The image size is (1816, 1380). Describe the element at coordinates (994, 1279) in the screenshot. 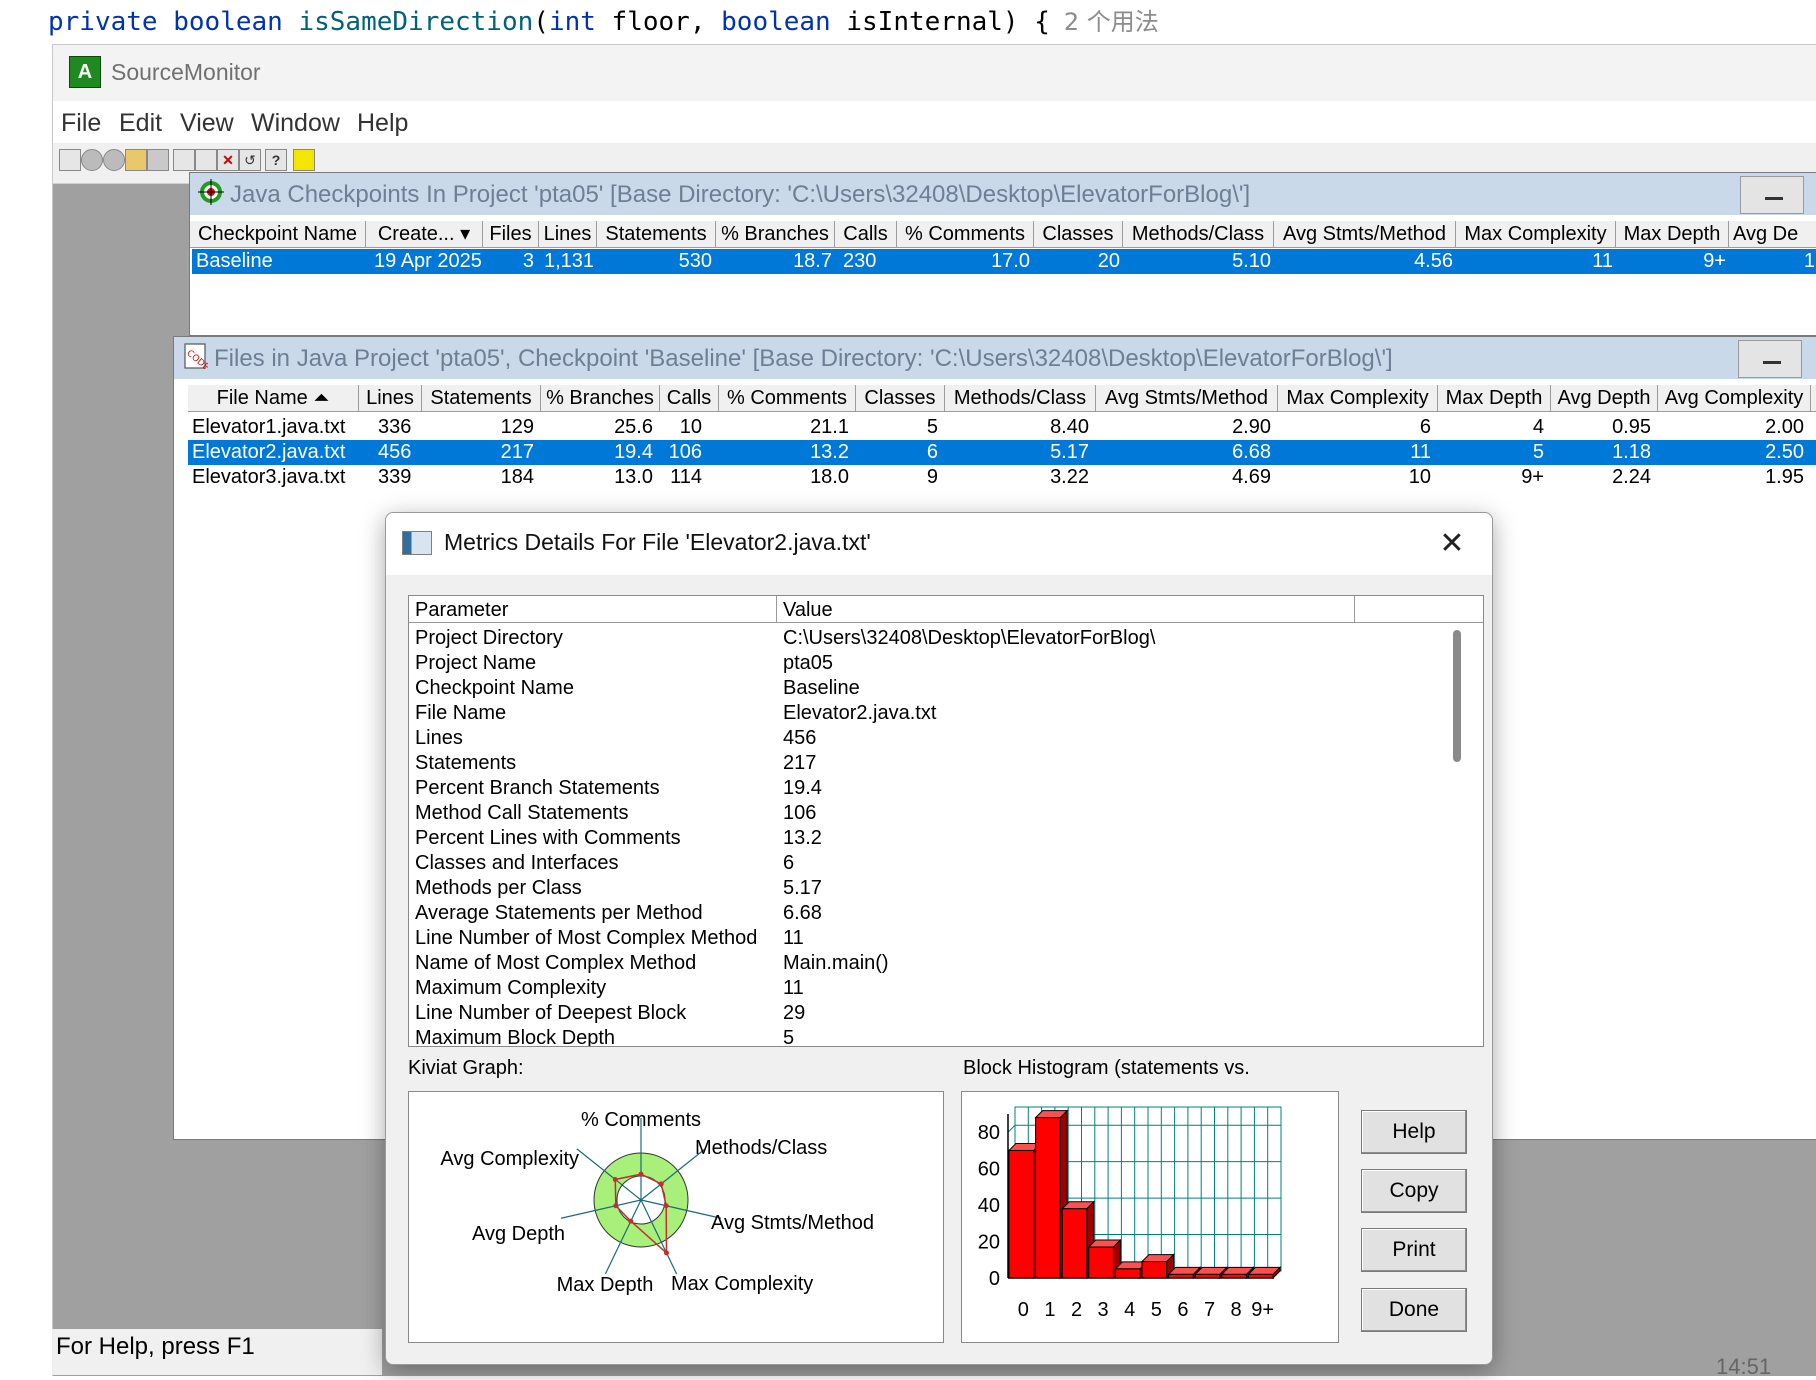

I see `histogram-y-tick-label: 0` at that location.